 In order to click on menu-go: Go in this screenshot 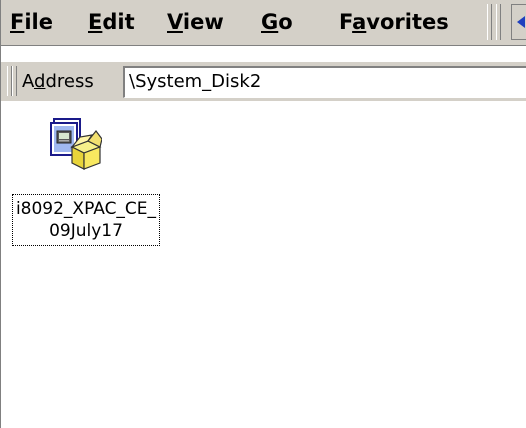, I will do `click(277, 22)`.